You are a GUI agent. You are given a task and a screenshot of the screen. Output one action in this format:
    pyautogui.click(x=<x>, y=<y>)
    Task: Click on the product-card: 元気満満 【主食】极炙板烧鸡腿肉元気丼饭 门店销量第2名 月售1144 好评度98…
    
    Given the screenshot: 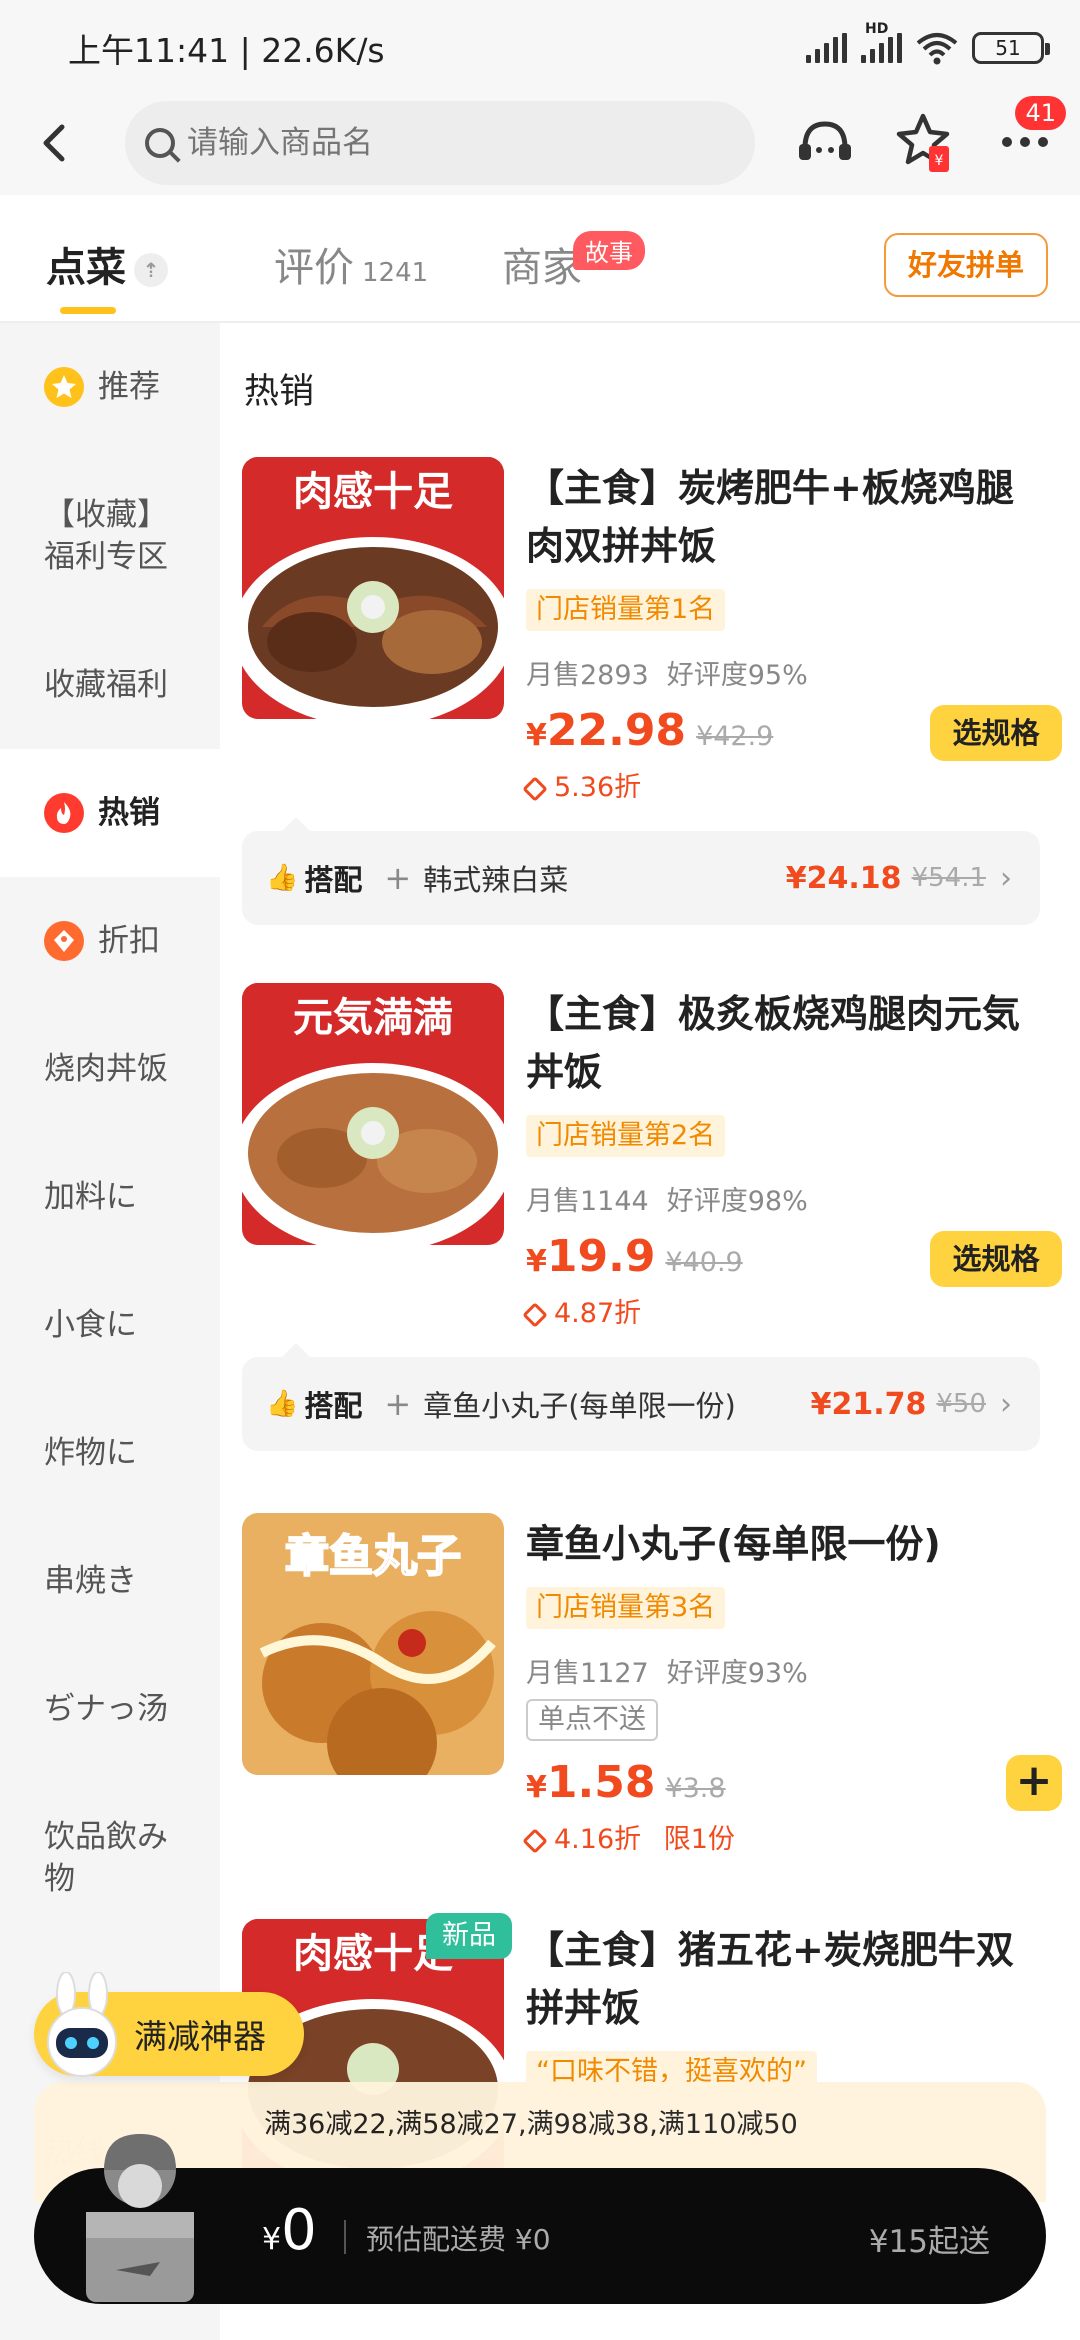 What is the action you would take?
    pyautogui.click(x=652, y=1156)
    